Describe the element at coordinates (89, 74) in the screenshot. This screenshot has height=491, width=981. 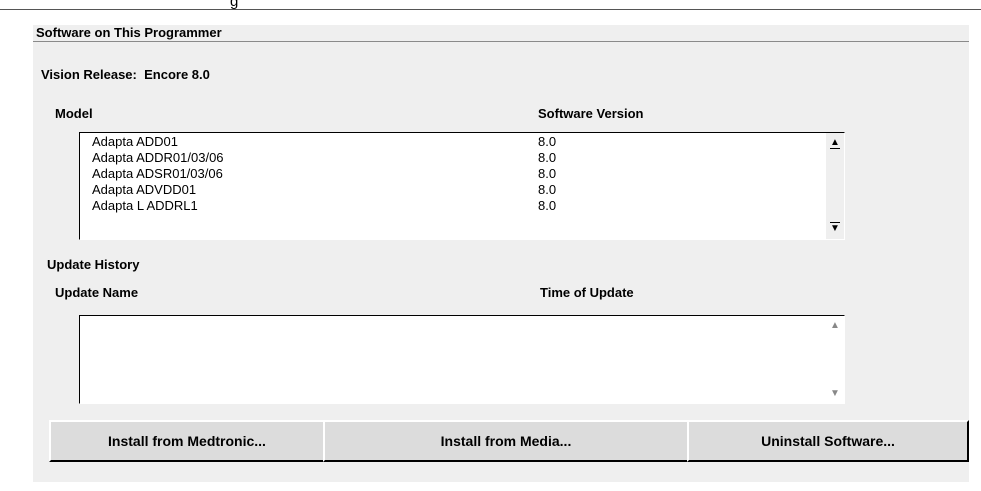
I see `vision-release-label: Vision Release:` at that location.